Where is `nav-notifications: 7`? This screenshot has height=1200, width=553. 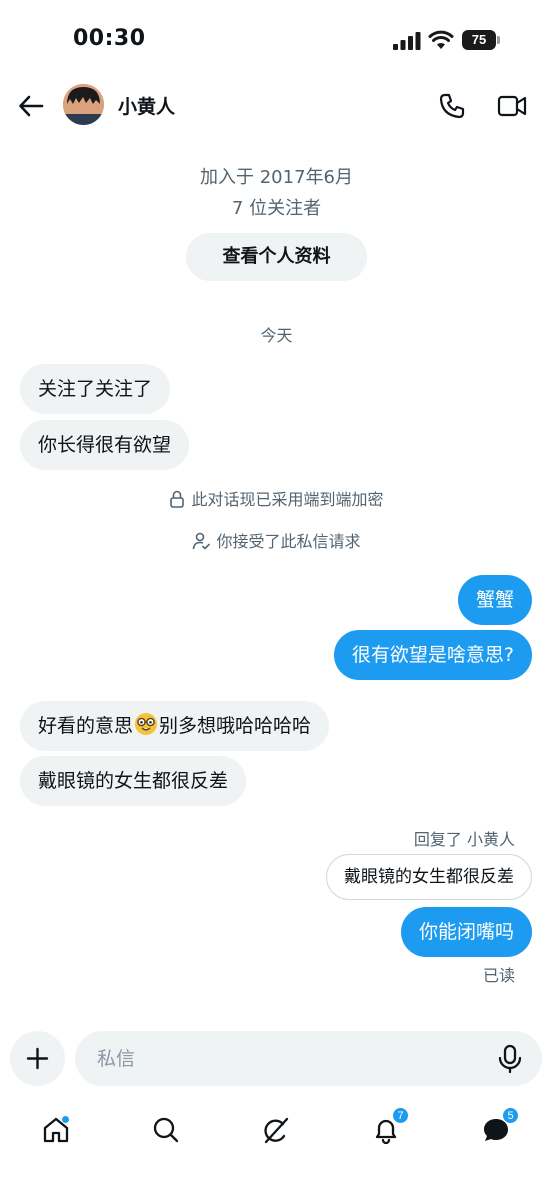
nav-notifications: 7 is located at coordinates (387, 1128).